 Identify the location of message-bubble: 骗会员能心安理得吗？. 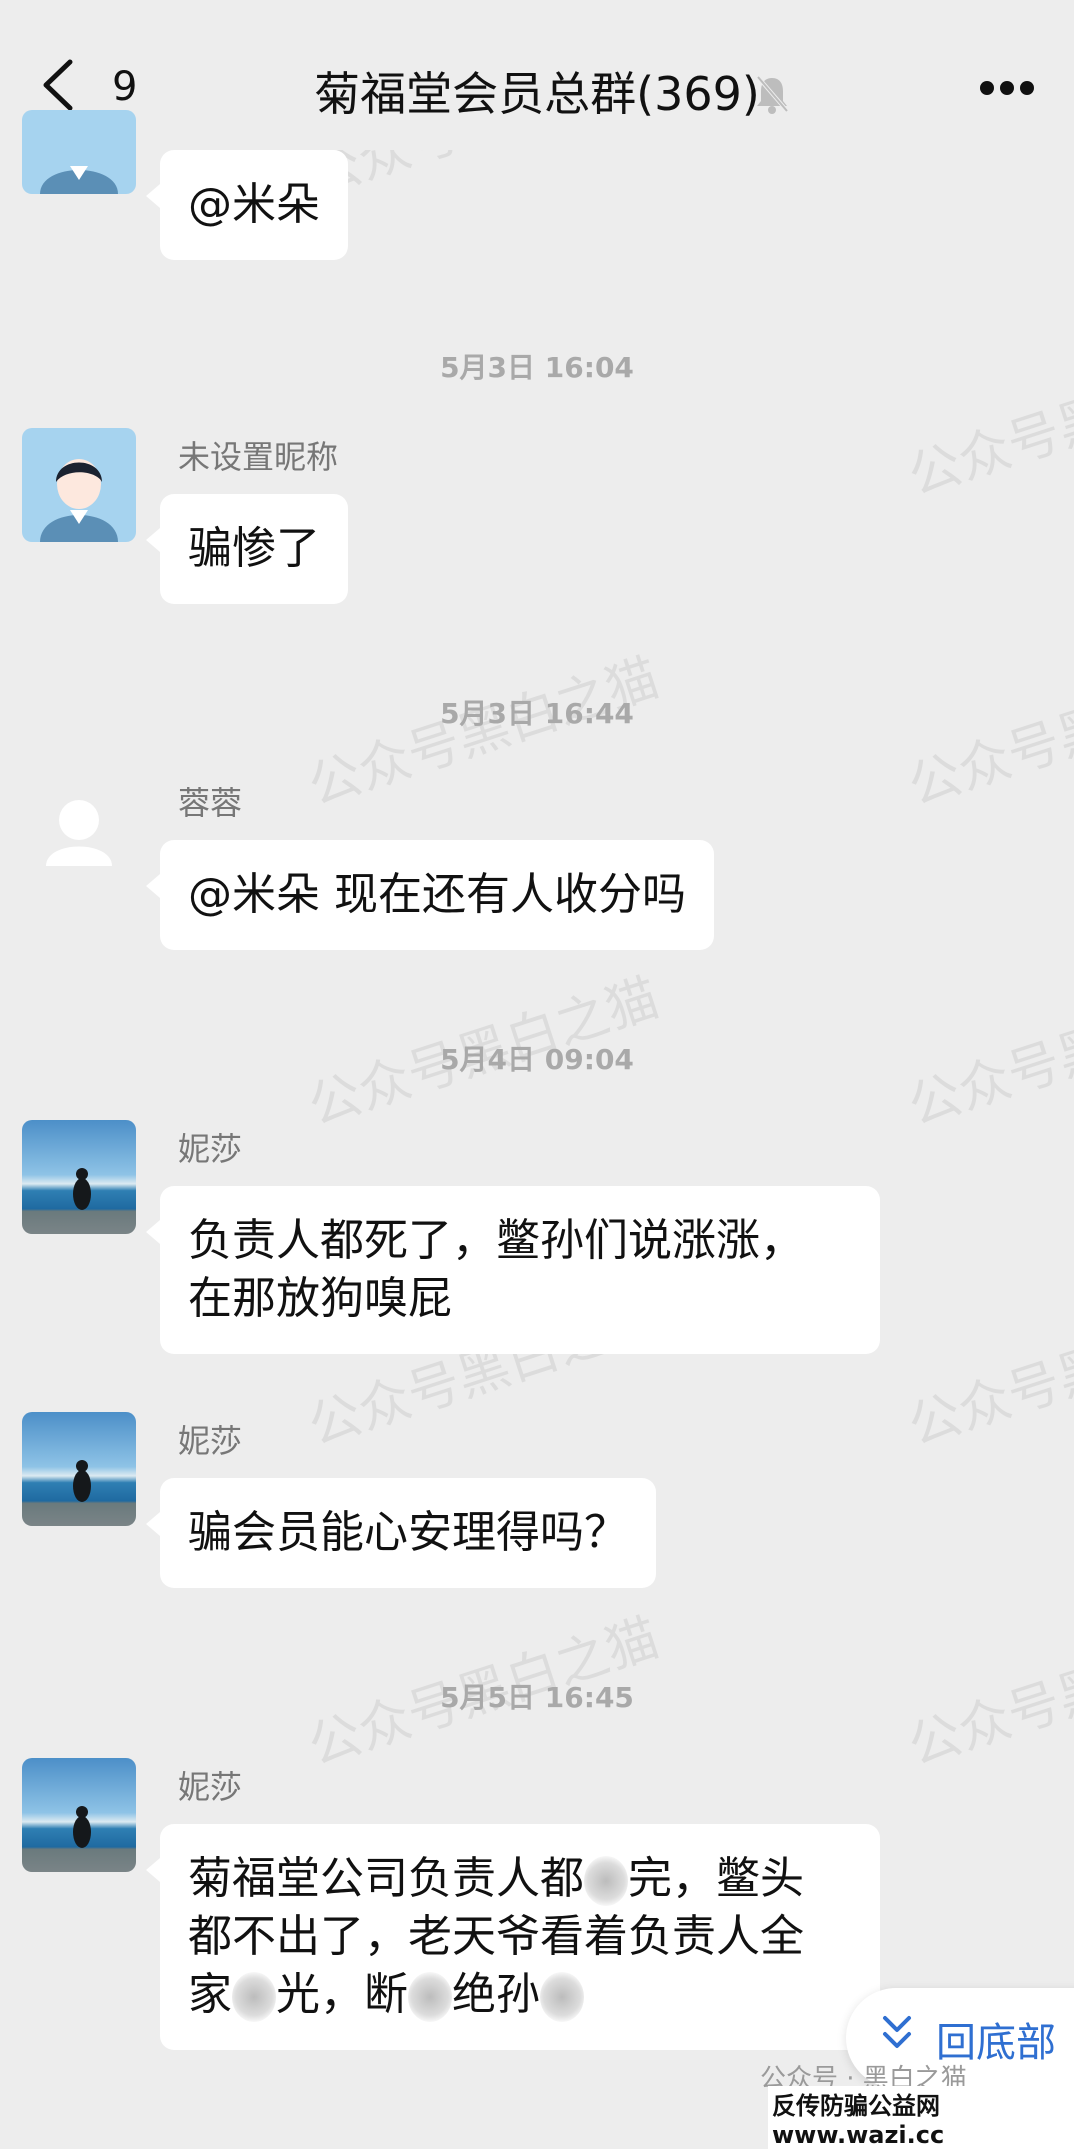
(401, 1533).